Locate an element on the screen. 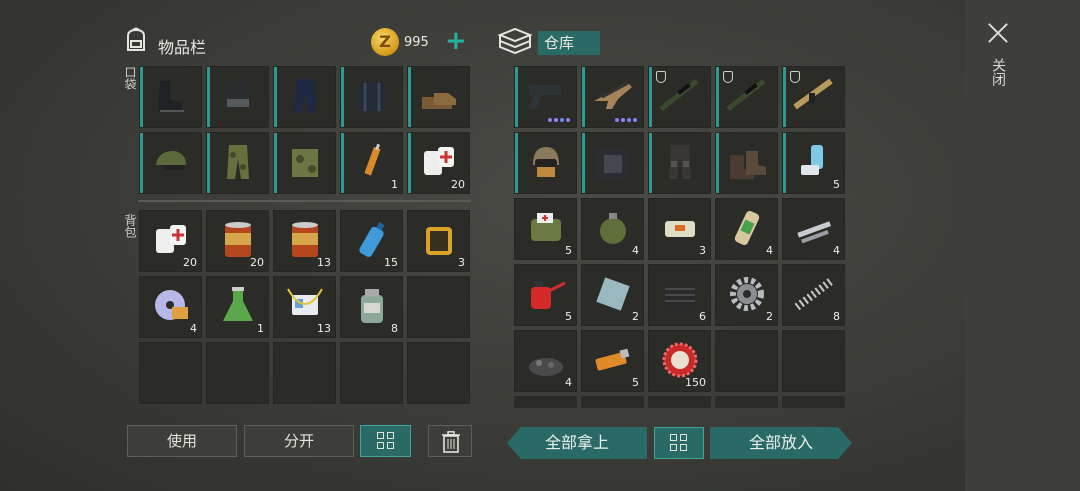  food-can-icon is located at coordinates (305, 240).